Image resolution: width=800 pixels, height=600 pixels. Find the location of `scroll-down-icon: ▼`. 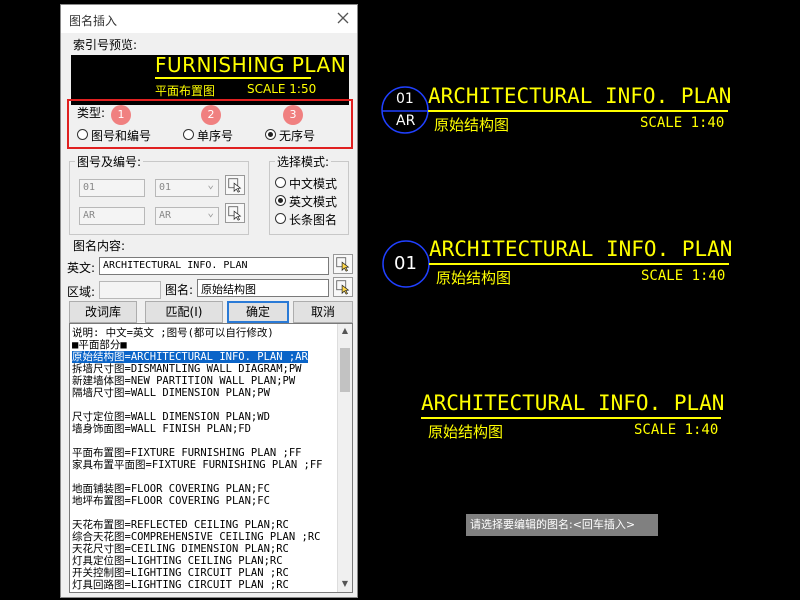

scroll-down-icon: ▼ is located at coordinates (345, 584).